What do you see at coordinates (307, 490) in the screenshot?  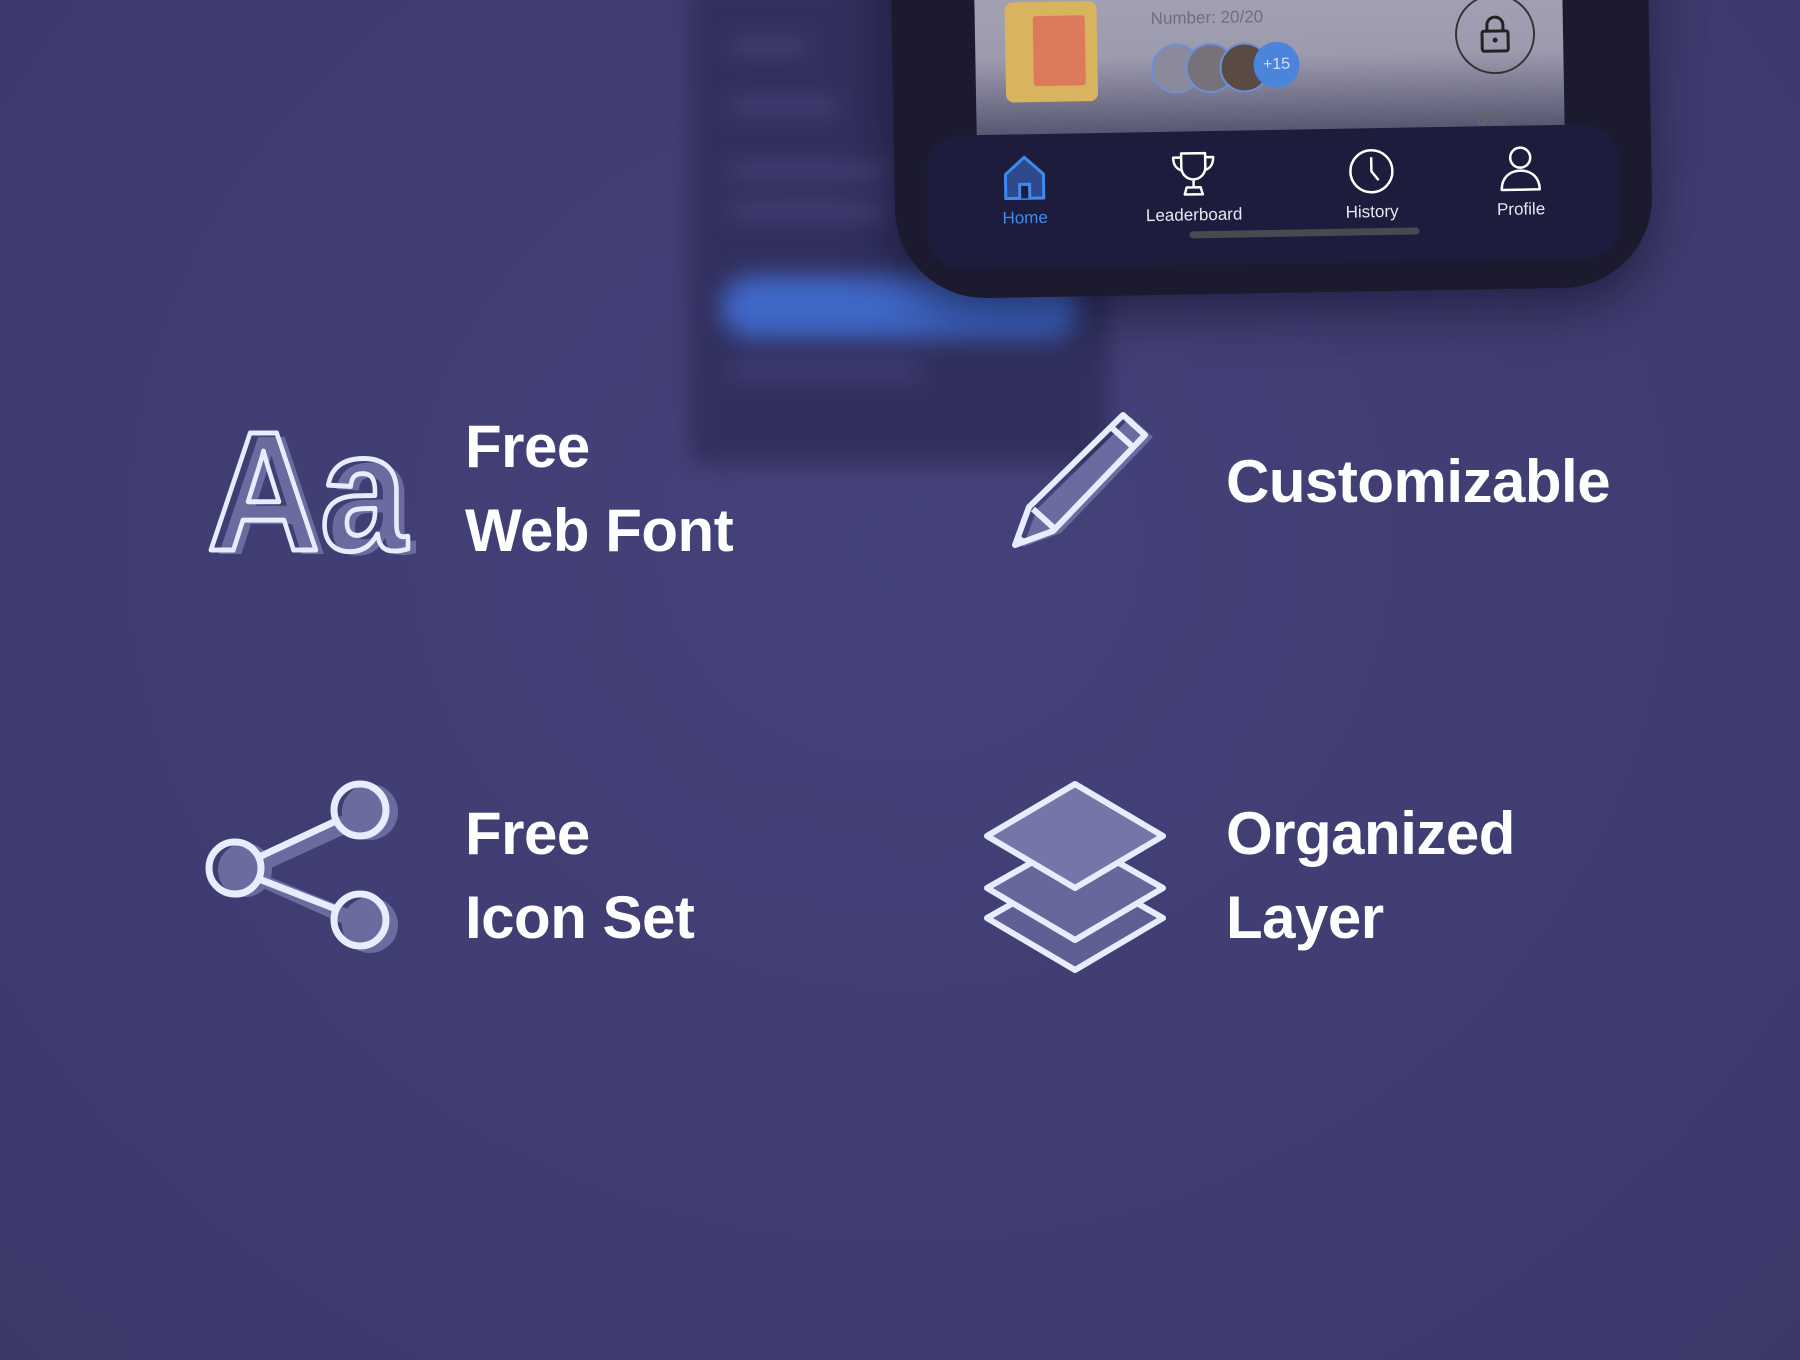 I see `svg-text: Aa` at bounding box center [307, 490].